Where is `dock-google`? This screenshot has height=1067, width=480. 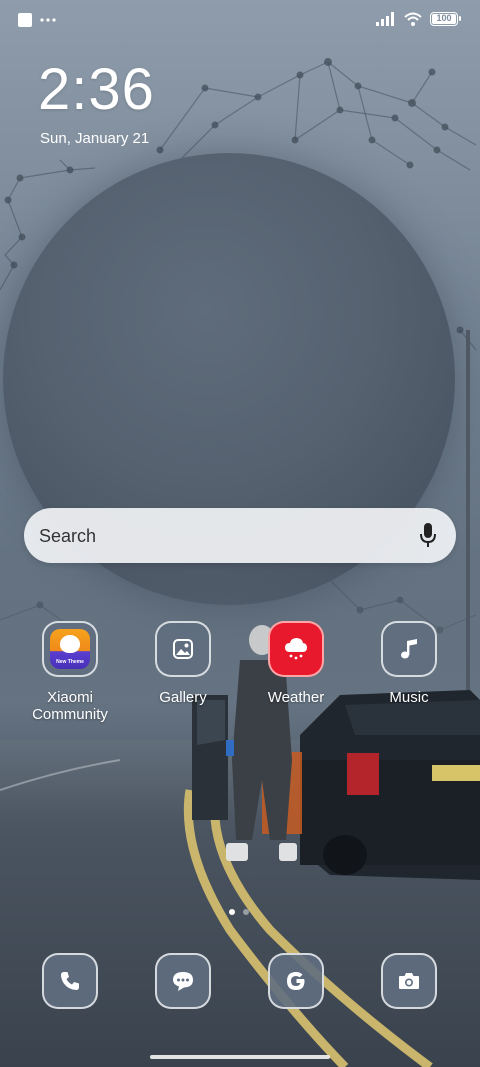
dock-google is located at coordinates (296, 981).